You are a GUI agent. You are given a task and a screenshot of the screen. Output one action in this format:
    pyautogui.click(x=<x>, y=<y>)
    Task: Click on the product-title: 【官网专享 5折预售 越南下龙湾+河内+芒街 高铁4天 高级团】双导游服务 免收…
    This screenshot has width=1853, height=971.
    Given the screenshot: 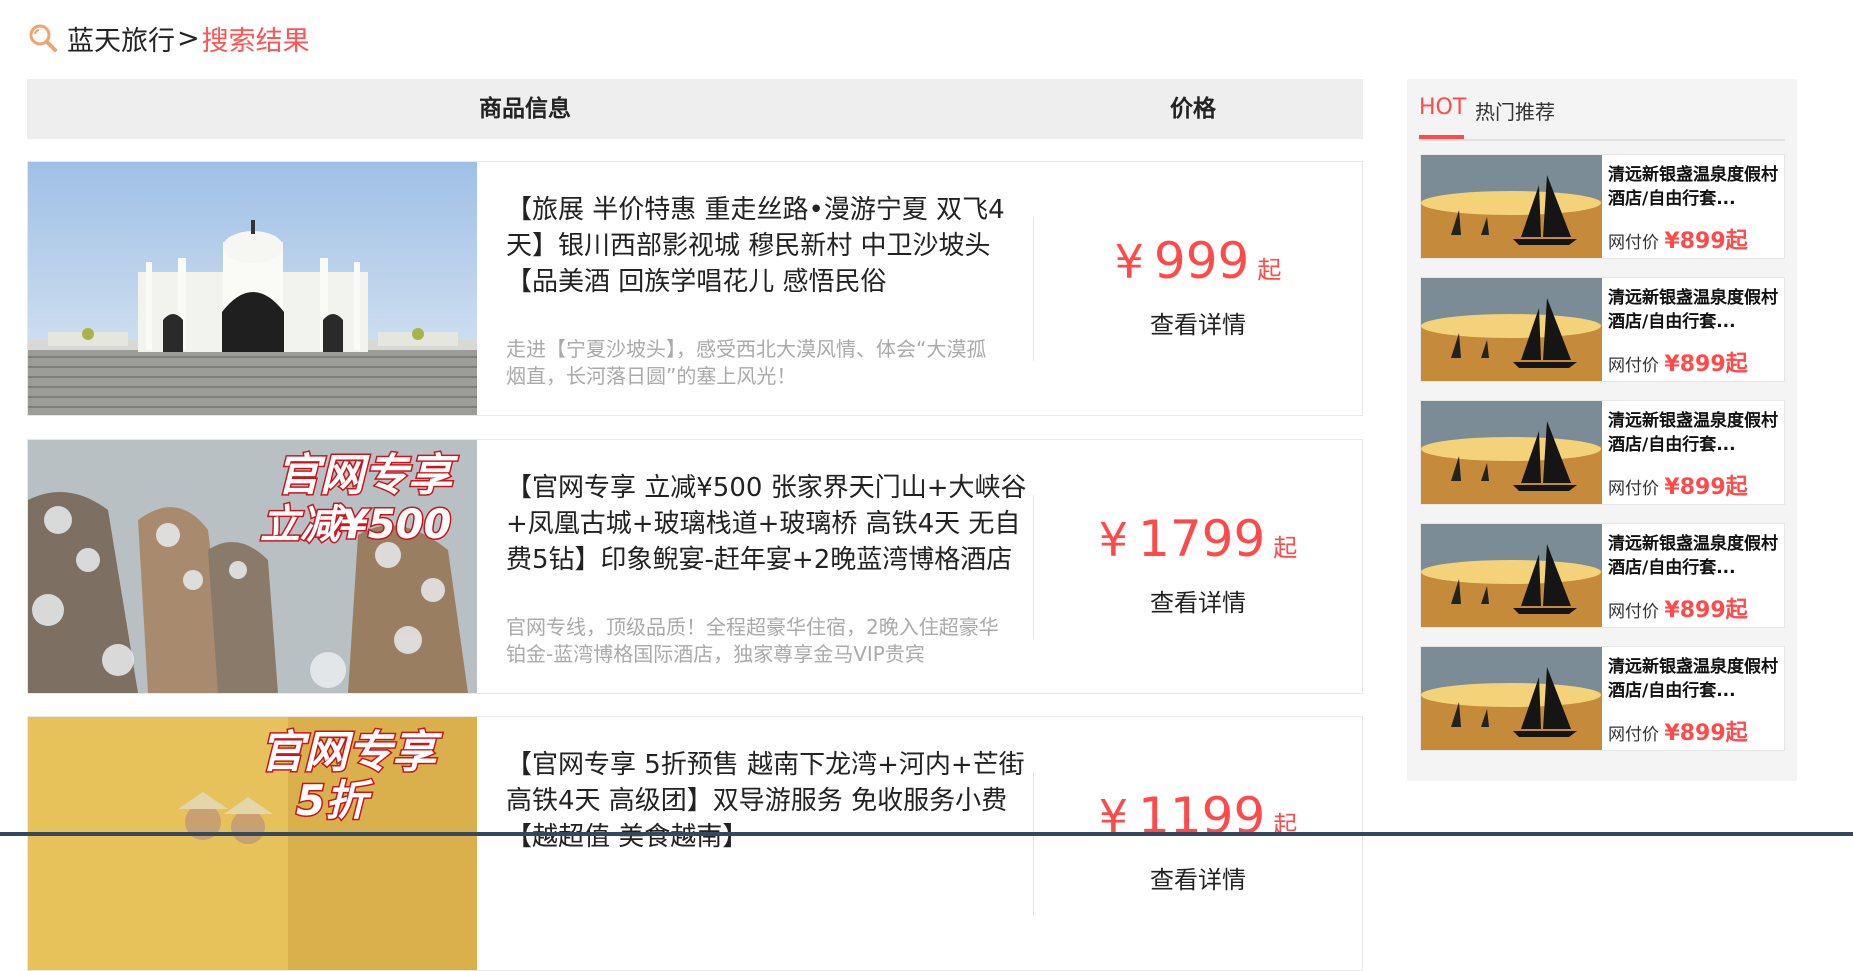 What is the action you would take?
    pyautogui.click(x=771, y=801)
    